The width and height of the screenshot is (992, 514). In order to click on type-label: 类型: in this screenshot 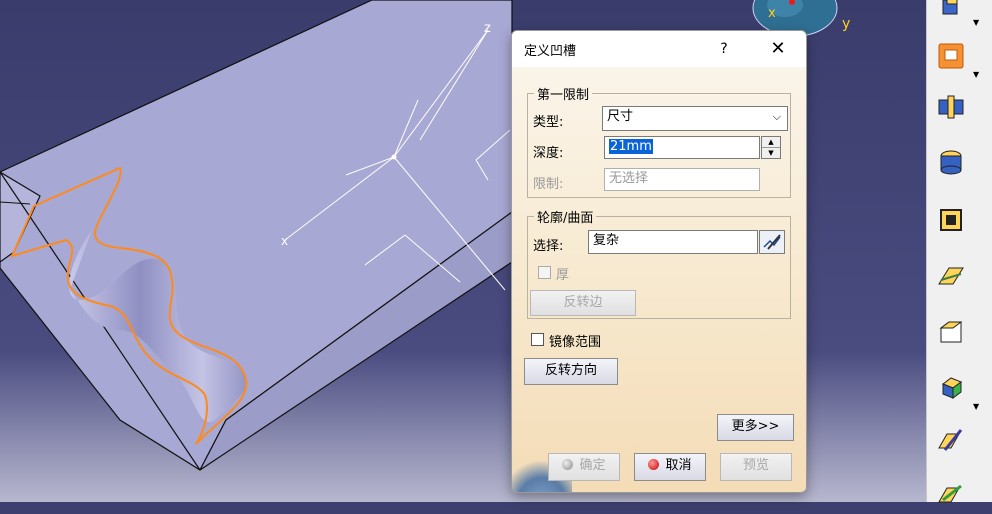, I will do `click(548, 122)`.